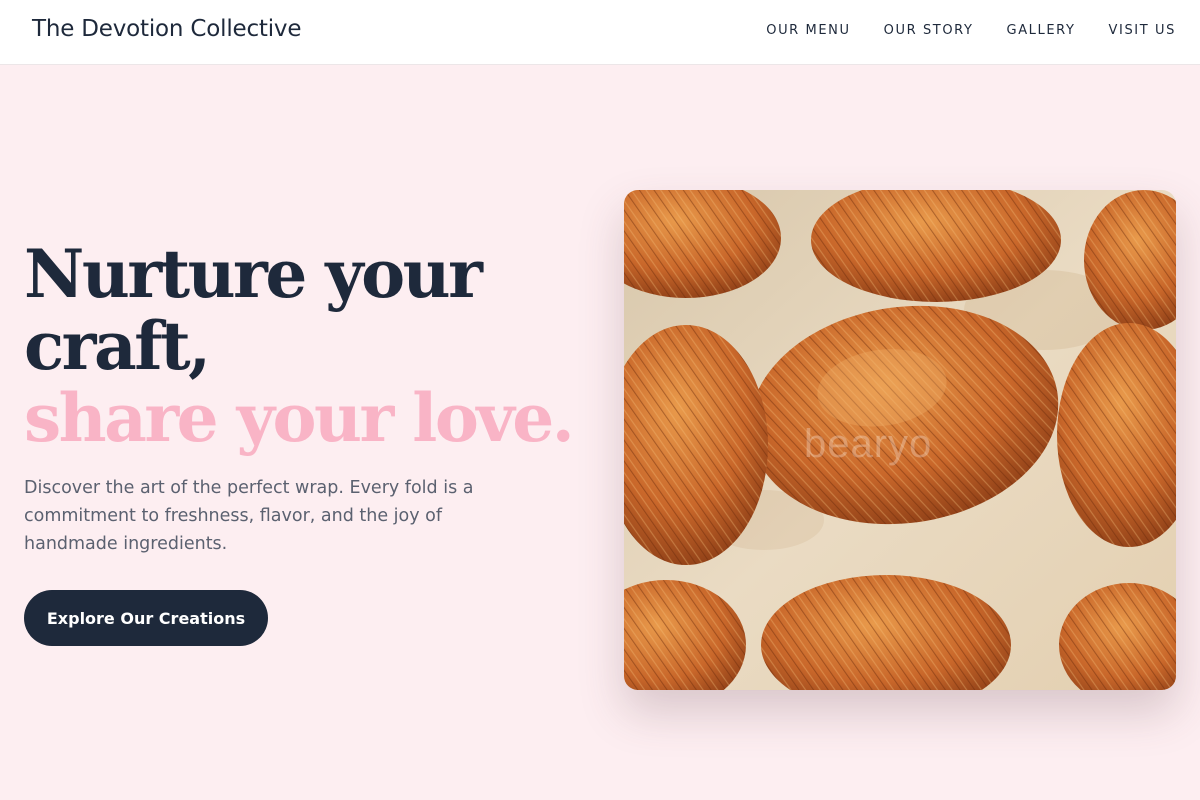 The image size is (1200, 800). I want to click on nav-links: OUR MENU OUR STORY GALLERY VISIT US, so click(971, 30).